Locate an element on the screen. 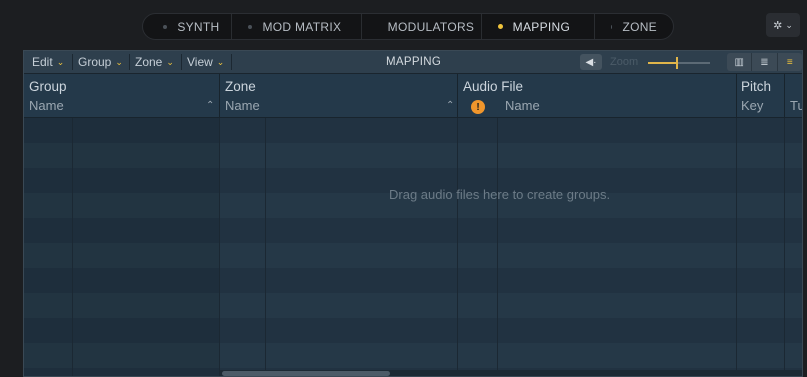 This screenshot has width=807, height=377. edit-menu: Edit ⌄ is located at coordinates (48, 62).